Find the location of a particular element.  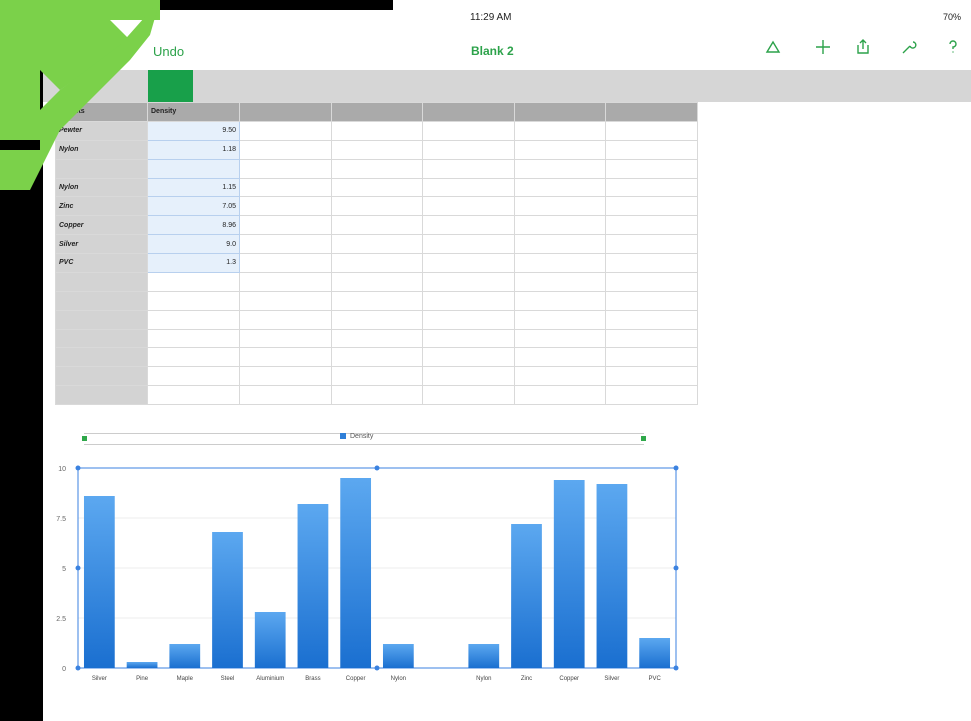

row-label: Silver is located at coordinates (101, 244).